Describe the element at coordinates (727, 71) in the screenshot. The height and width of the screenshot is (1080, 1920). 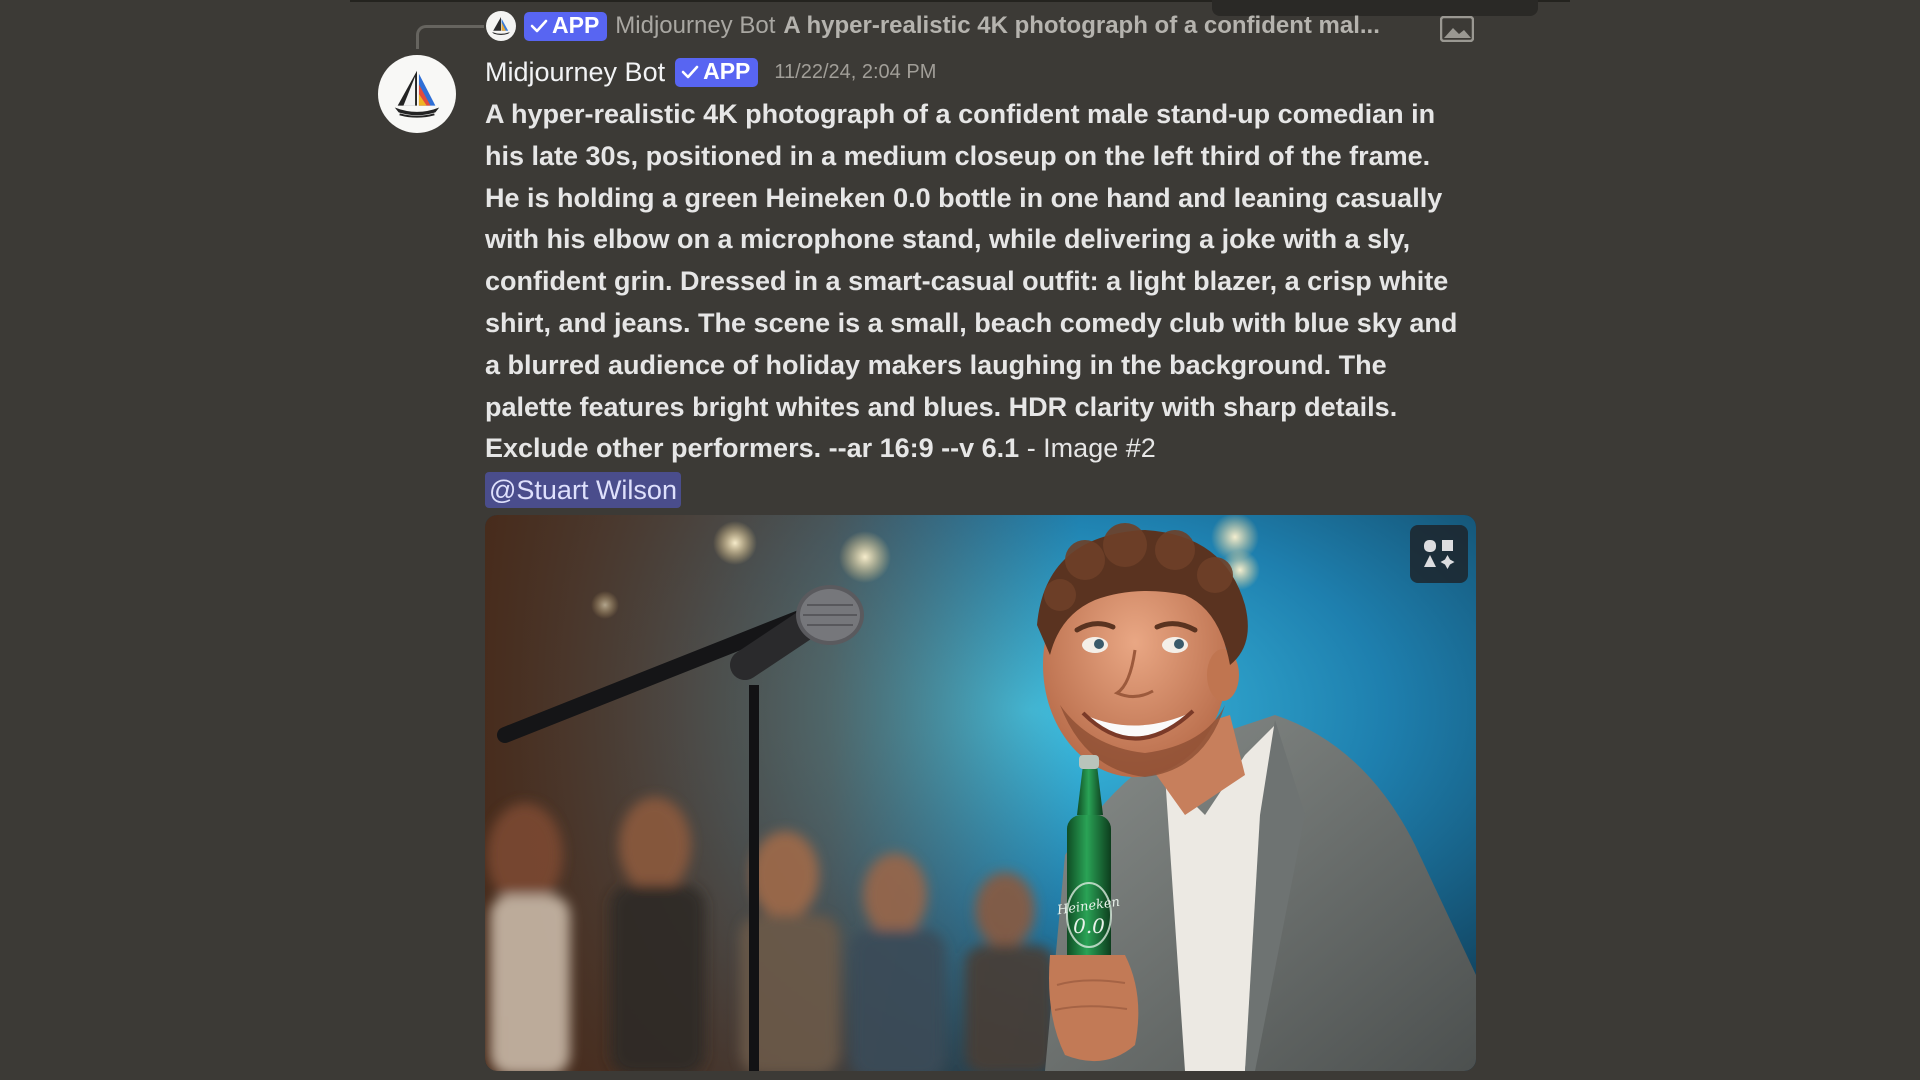
I see `app-badge-label: APP` at that location.